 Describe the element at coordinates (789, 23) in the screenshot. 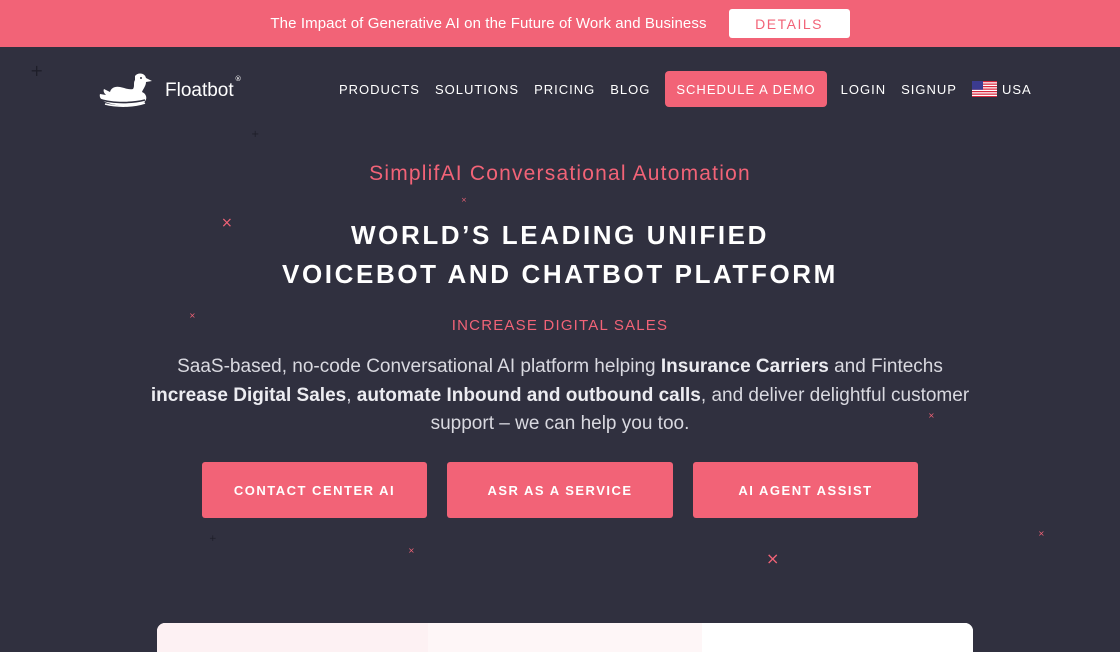

I see `details-button: DETAILS` at that location.